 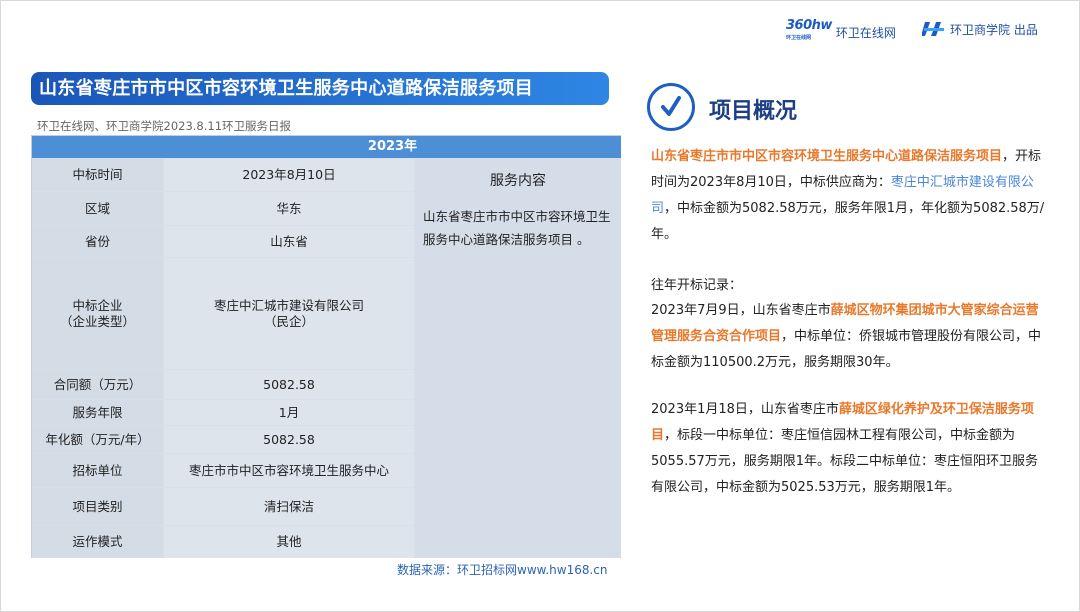 What do you see at coordinates (697, 285) in the screenshot?
I see `history-title: 往年开标记录：` at bounding box center [697, 285].